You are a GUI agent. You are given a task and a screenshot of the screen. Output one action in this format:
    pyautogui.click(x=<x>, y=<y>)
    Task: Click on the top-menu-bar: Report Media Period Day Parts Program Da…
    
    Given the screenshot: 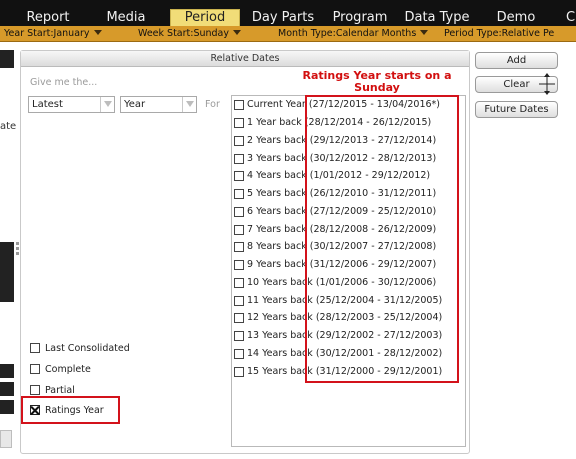 What is the action you would take?
    pyautogui.click(x=288, y=13)
    